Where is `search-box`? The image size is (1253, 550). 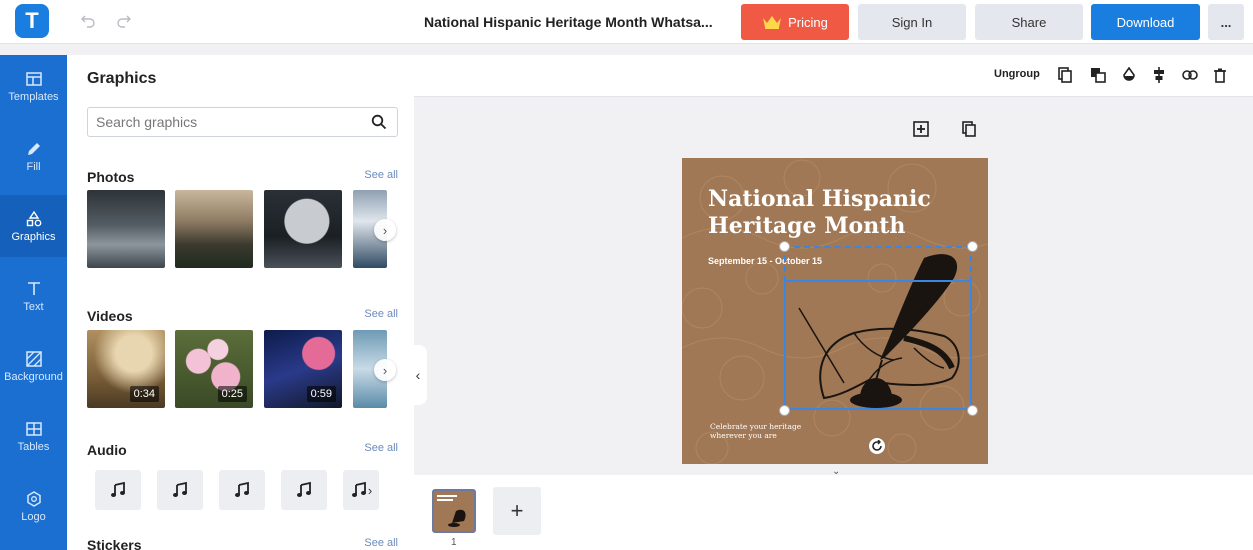
search-box is located at coordinates (242, 122).